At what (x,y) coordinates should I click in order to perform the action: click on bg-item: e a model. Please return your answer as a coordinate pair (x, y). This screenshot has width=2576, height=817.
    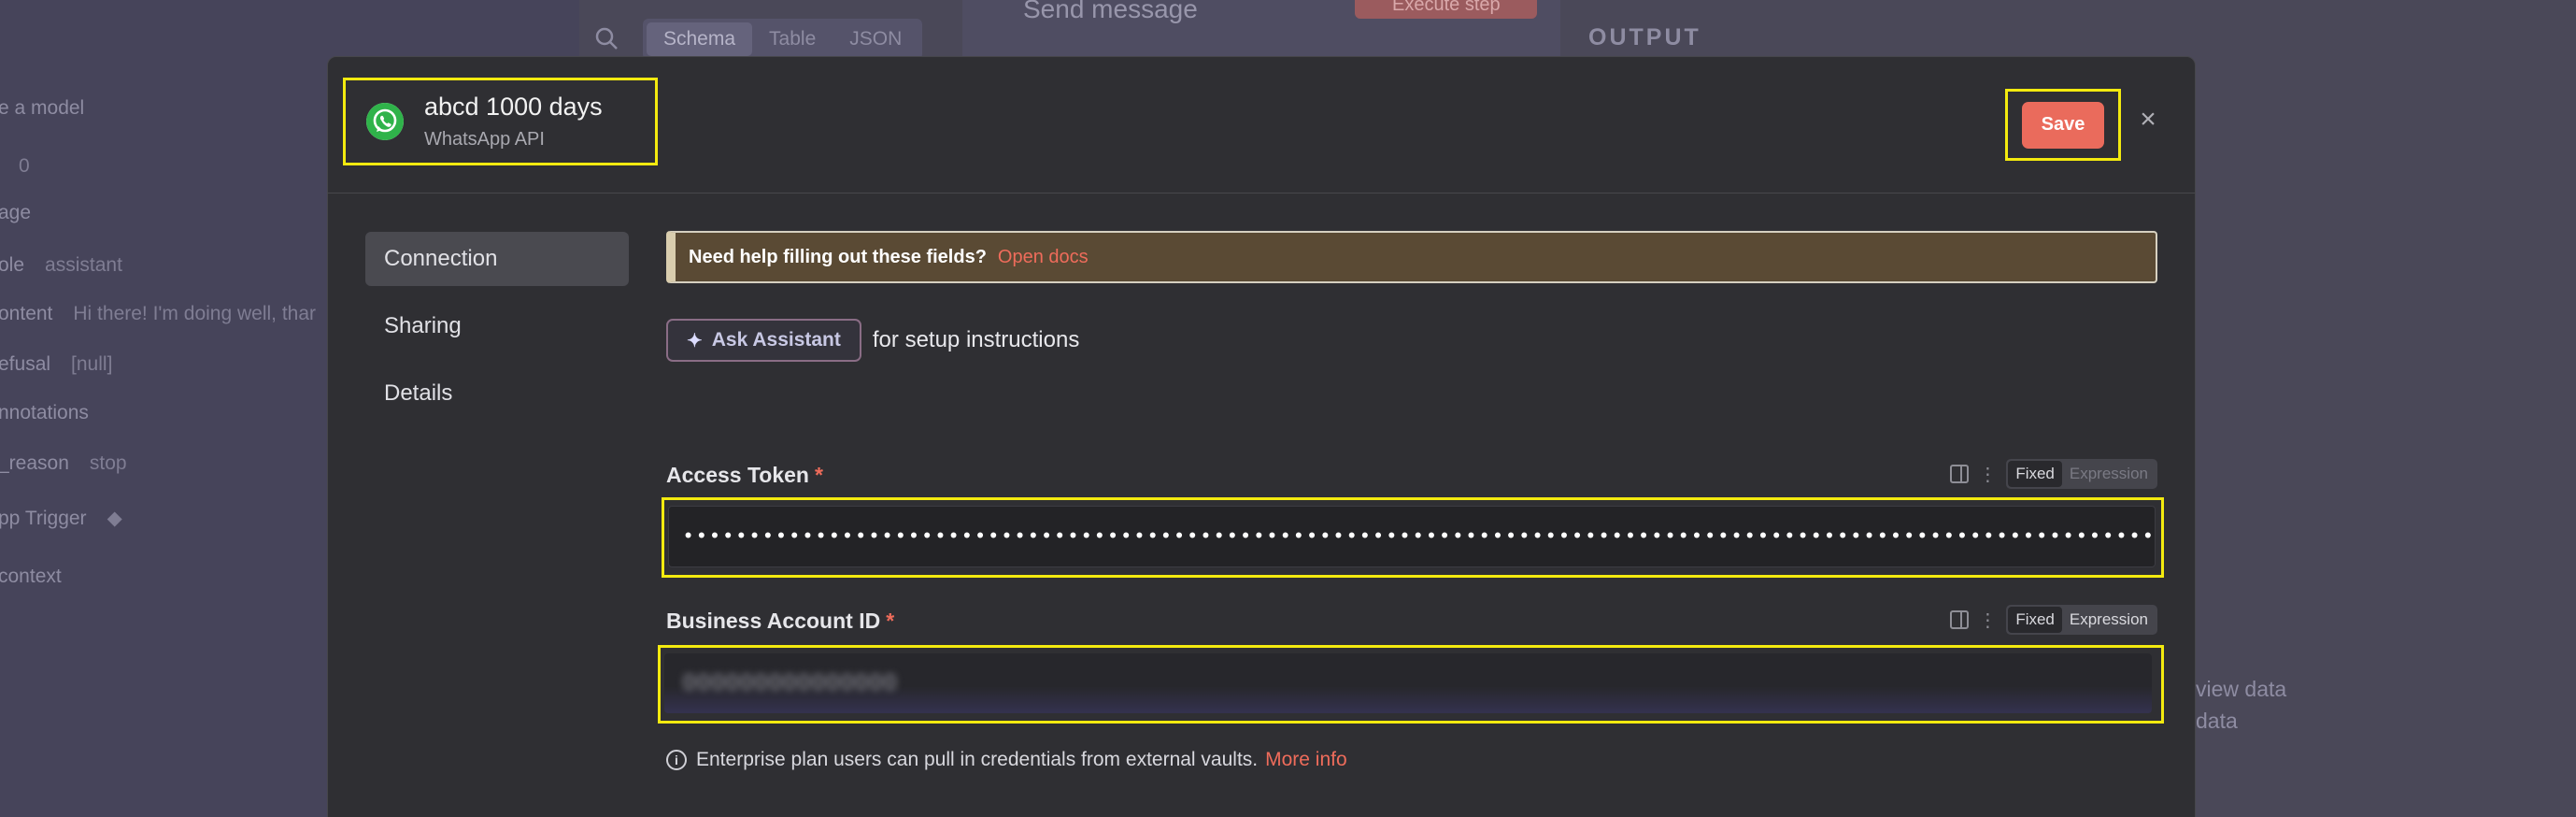
    Looking at the image, I should click on (43, 108).